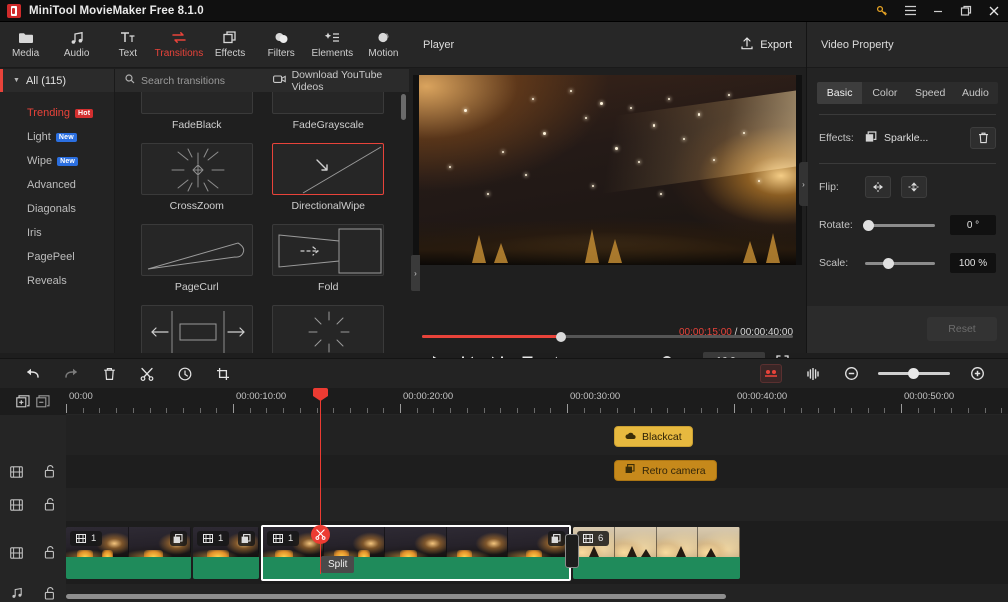 This screenshot has width=1008, height=602. Describe the element at coordinates (994, 11) in the screenshot. I see `close-button` at that location.